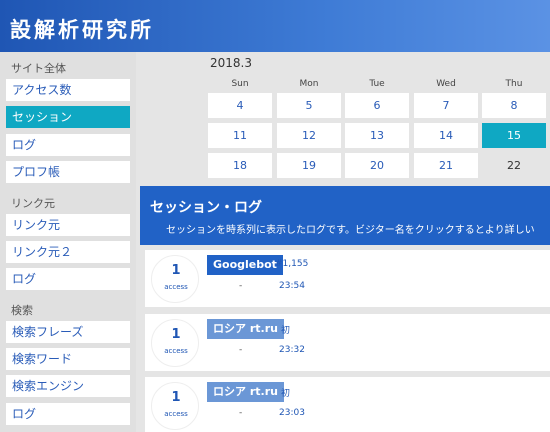 The image size is (550, 432). I want to click on page-description: セッションを時系列に表示したログです。ビジター名をクリックするとより詳しい, so click(350, 230).